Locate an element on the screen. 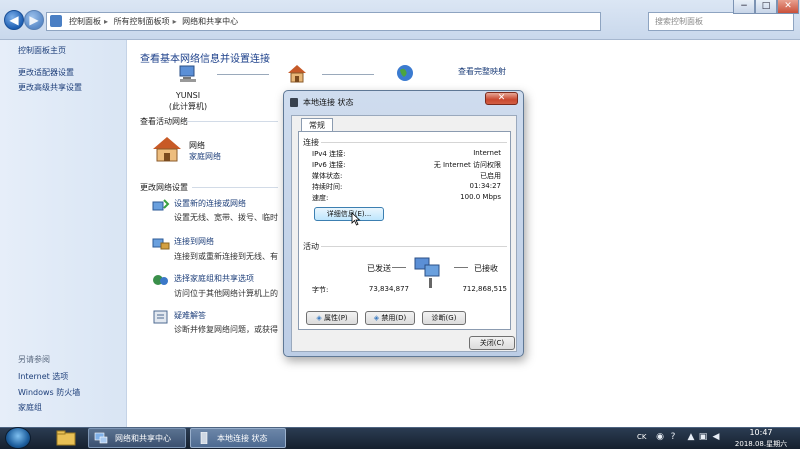 The height and width of the screenshot is (449, 800). connection-group-label: 连接 is located at coordinates (311, 142).